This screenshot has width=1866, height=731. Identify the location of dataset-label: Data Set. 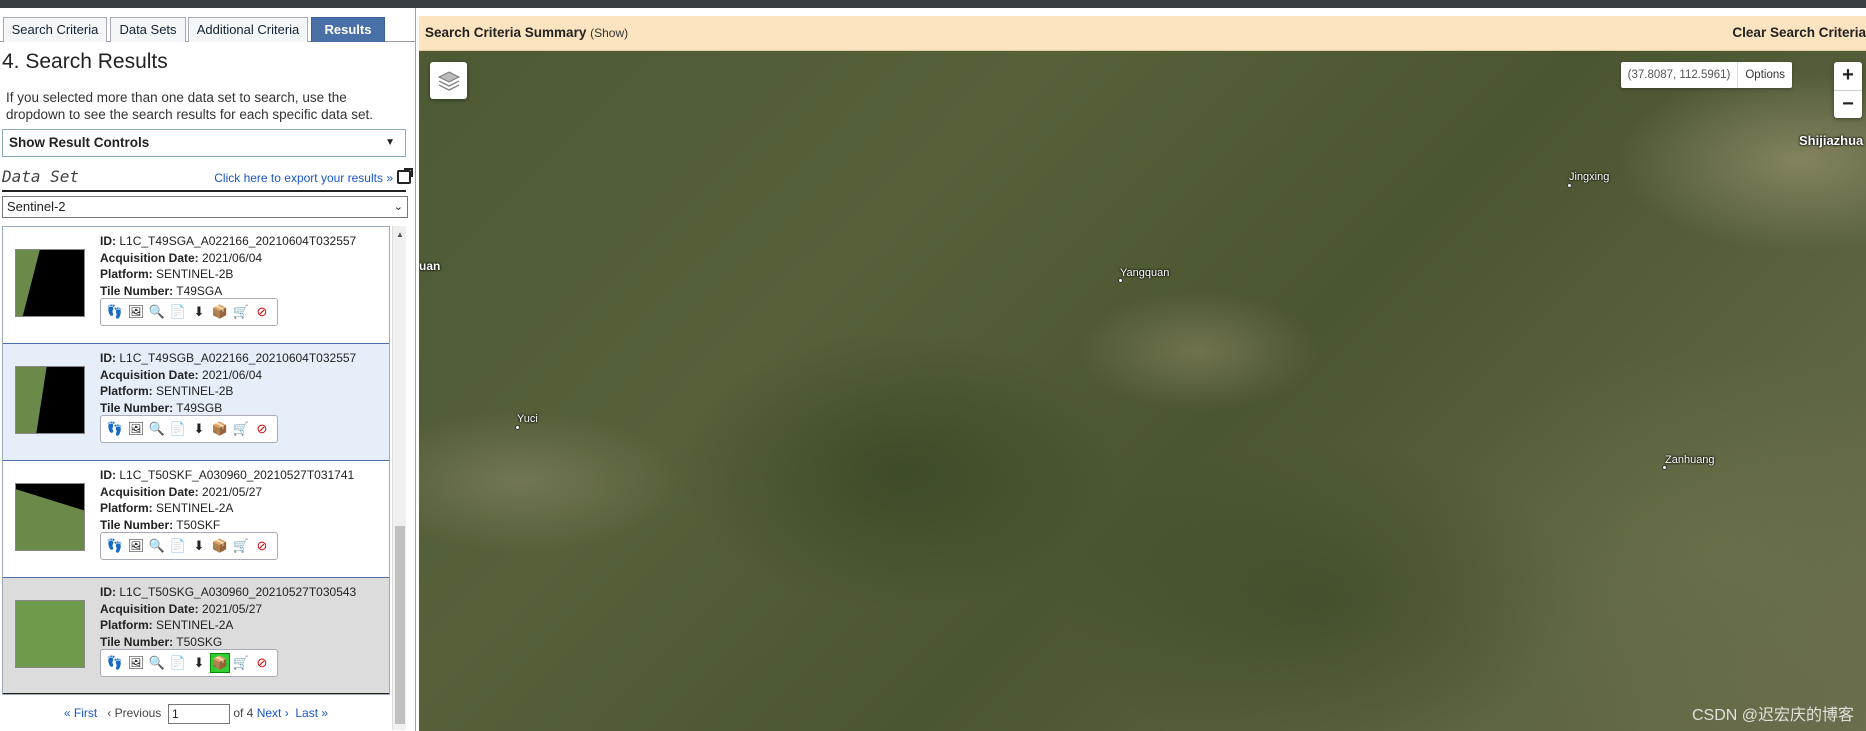
(41, 176).